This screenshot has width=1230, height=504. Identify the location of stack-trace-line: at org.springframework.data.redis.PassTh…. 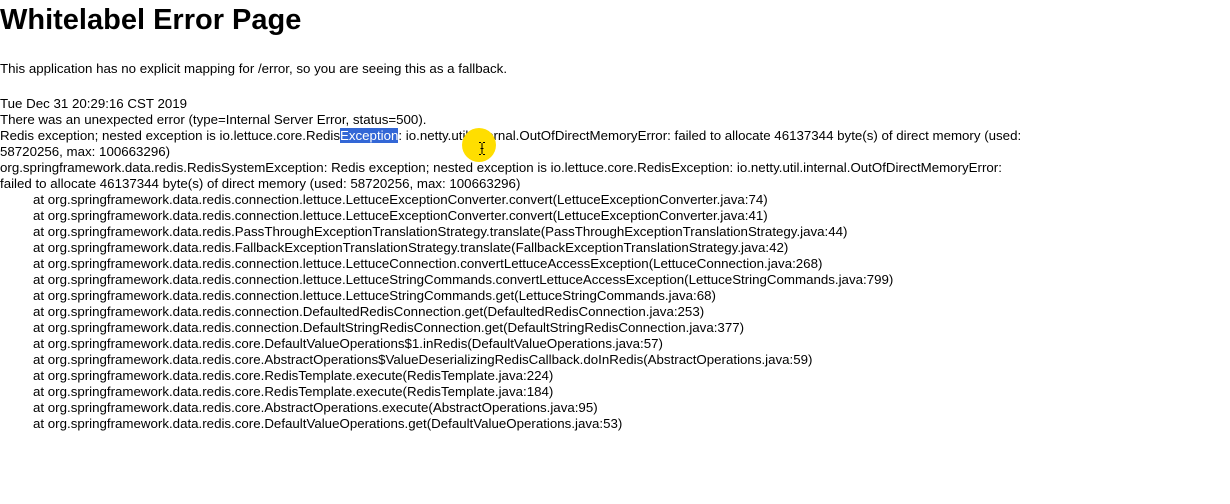
(440, 231).